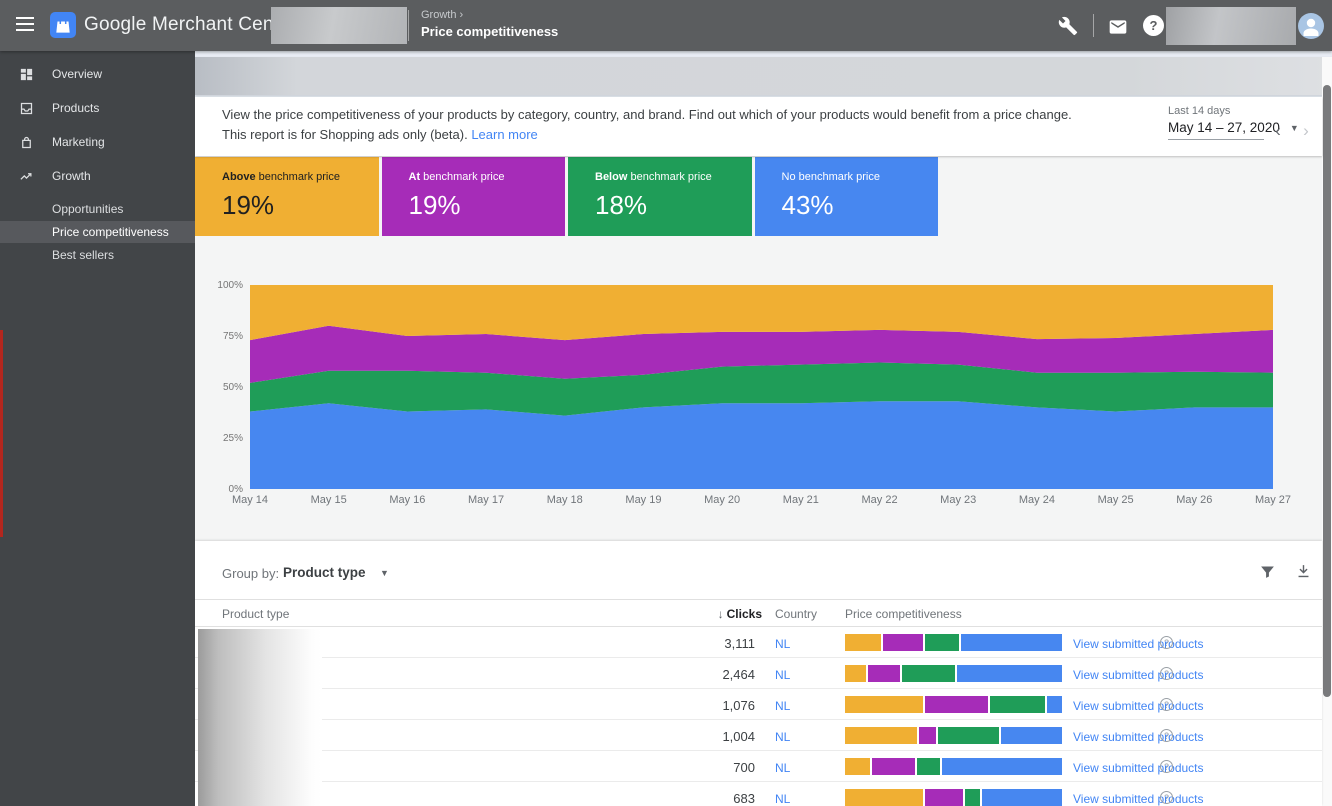 The height and width of the screenshot is (806, 1332). I want to click on column-header-clicks: ↓ Clicks, so click(698, 614).